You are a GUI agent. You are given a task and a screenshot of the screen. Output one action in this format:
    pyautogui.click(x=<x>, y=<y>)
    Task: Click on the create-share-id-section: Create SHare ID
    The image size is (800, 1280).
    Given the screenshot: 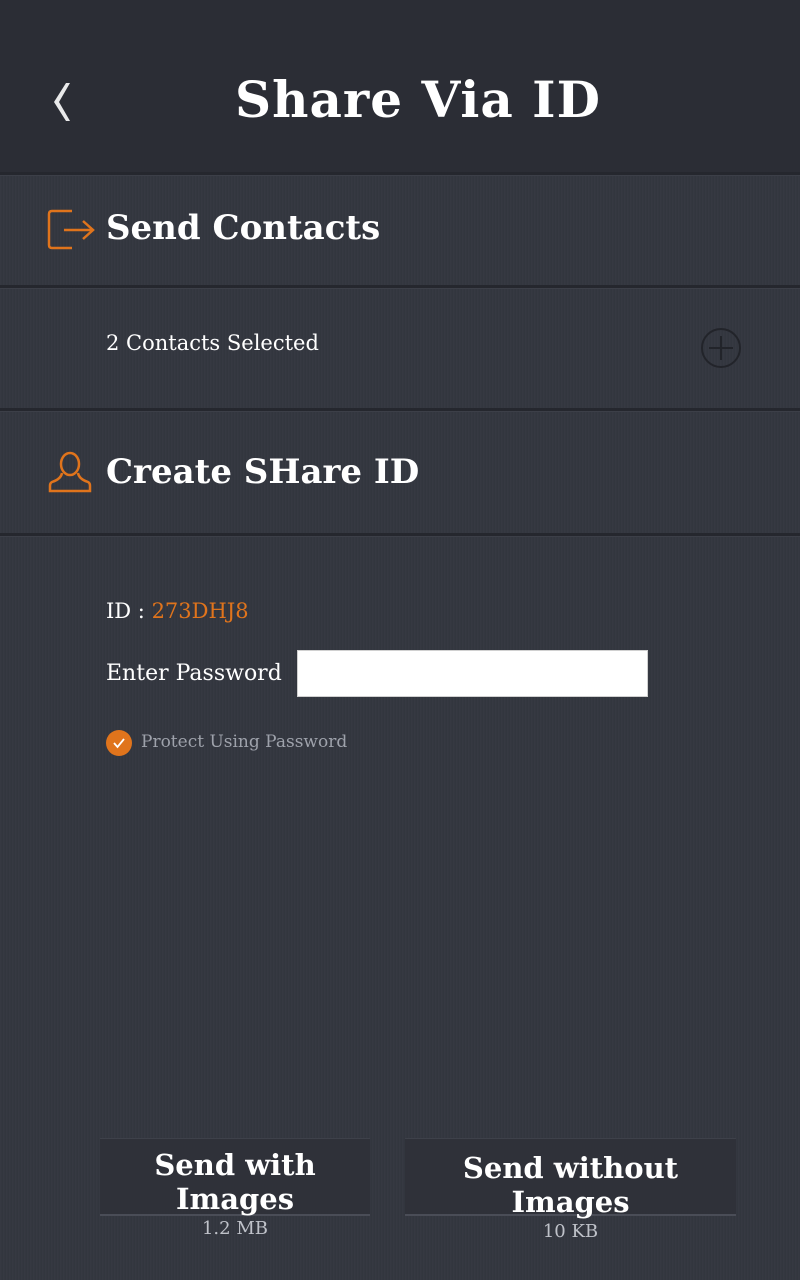 What is the action you would take?
    pyautogui.click(x=400, y=472)
    